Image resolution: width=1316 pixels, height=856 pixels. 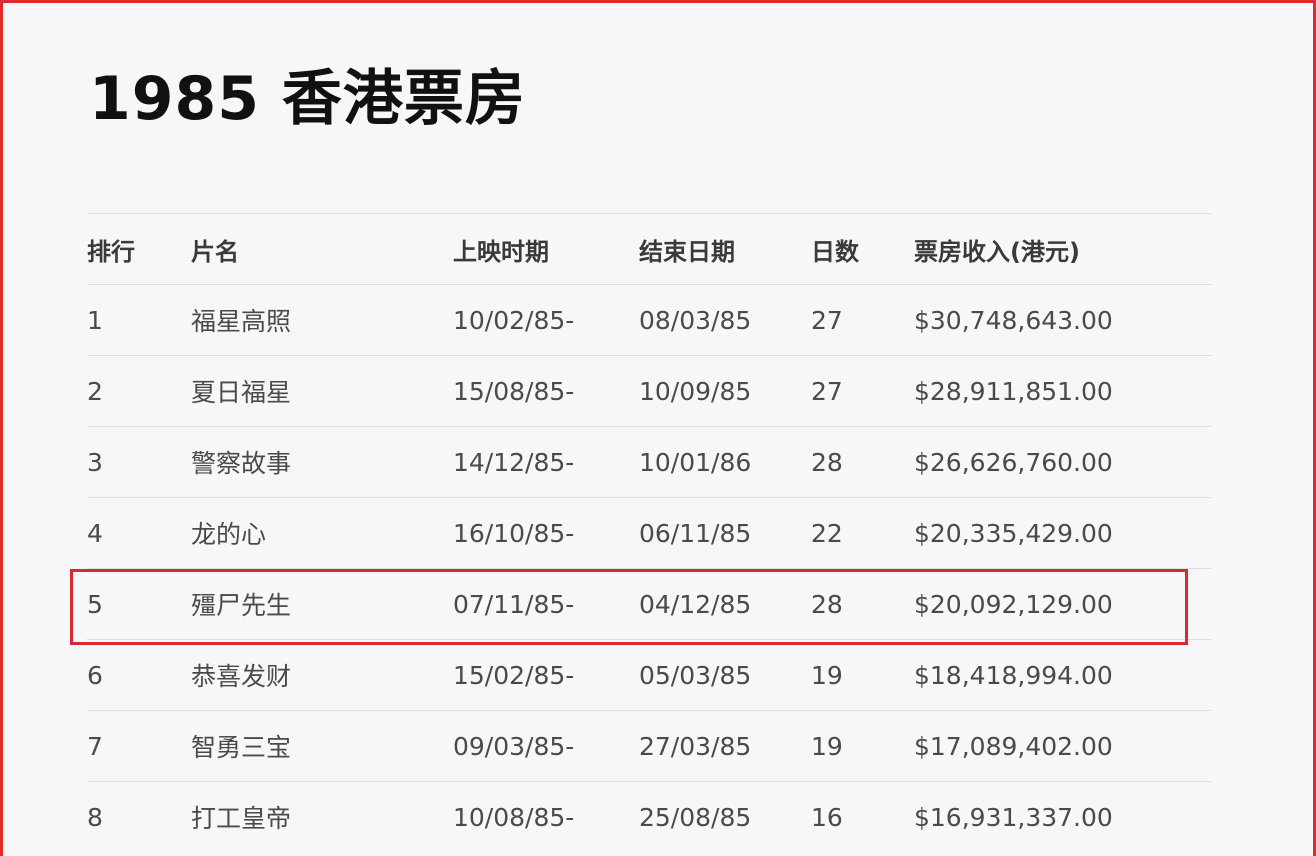 What do you see at coordinates (1062, 533) in the screenshot?
I see `cell-gross: $20,335,429.00` at bounding box center [1062, 533].